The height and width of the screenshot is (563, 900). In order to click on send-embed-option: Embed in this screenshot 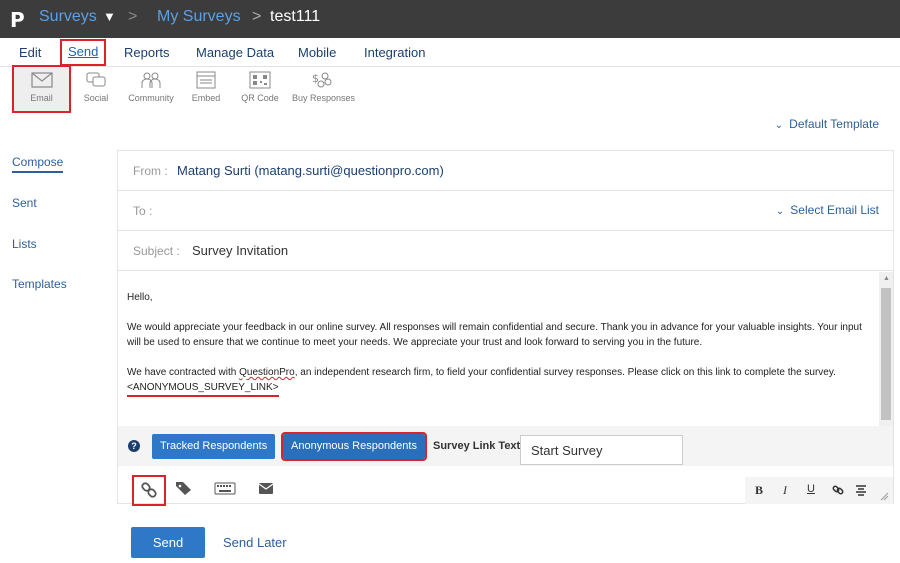, I will do `click(206, 89)`.